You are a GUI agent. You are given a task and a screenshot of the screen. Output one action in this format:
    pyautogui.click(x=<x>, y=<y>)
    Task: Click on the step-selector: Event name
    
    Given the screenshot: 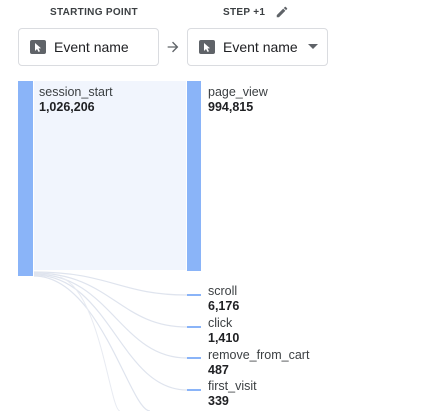 What is the action you would take?
    pyautogui.click(x=257, y=47)
    